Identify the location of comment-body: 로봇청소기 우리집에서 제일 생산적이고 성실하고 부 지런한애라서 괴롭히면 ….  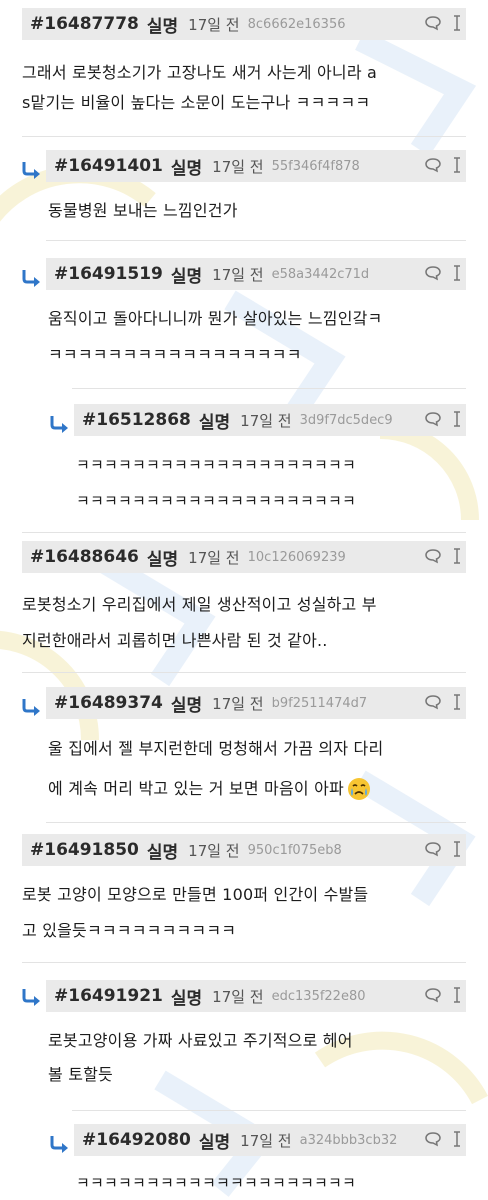
(199, 623).